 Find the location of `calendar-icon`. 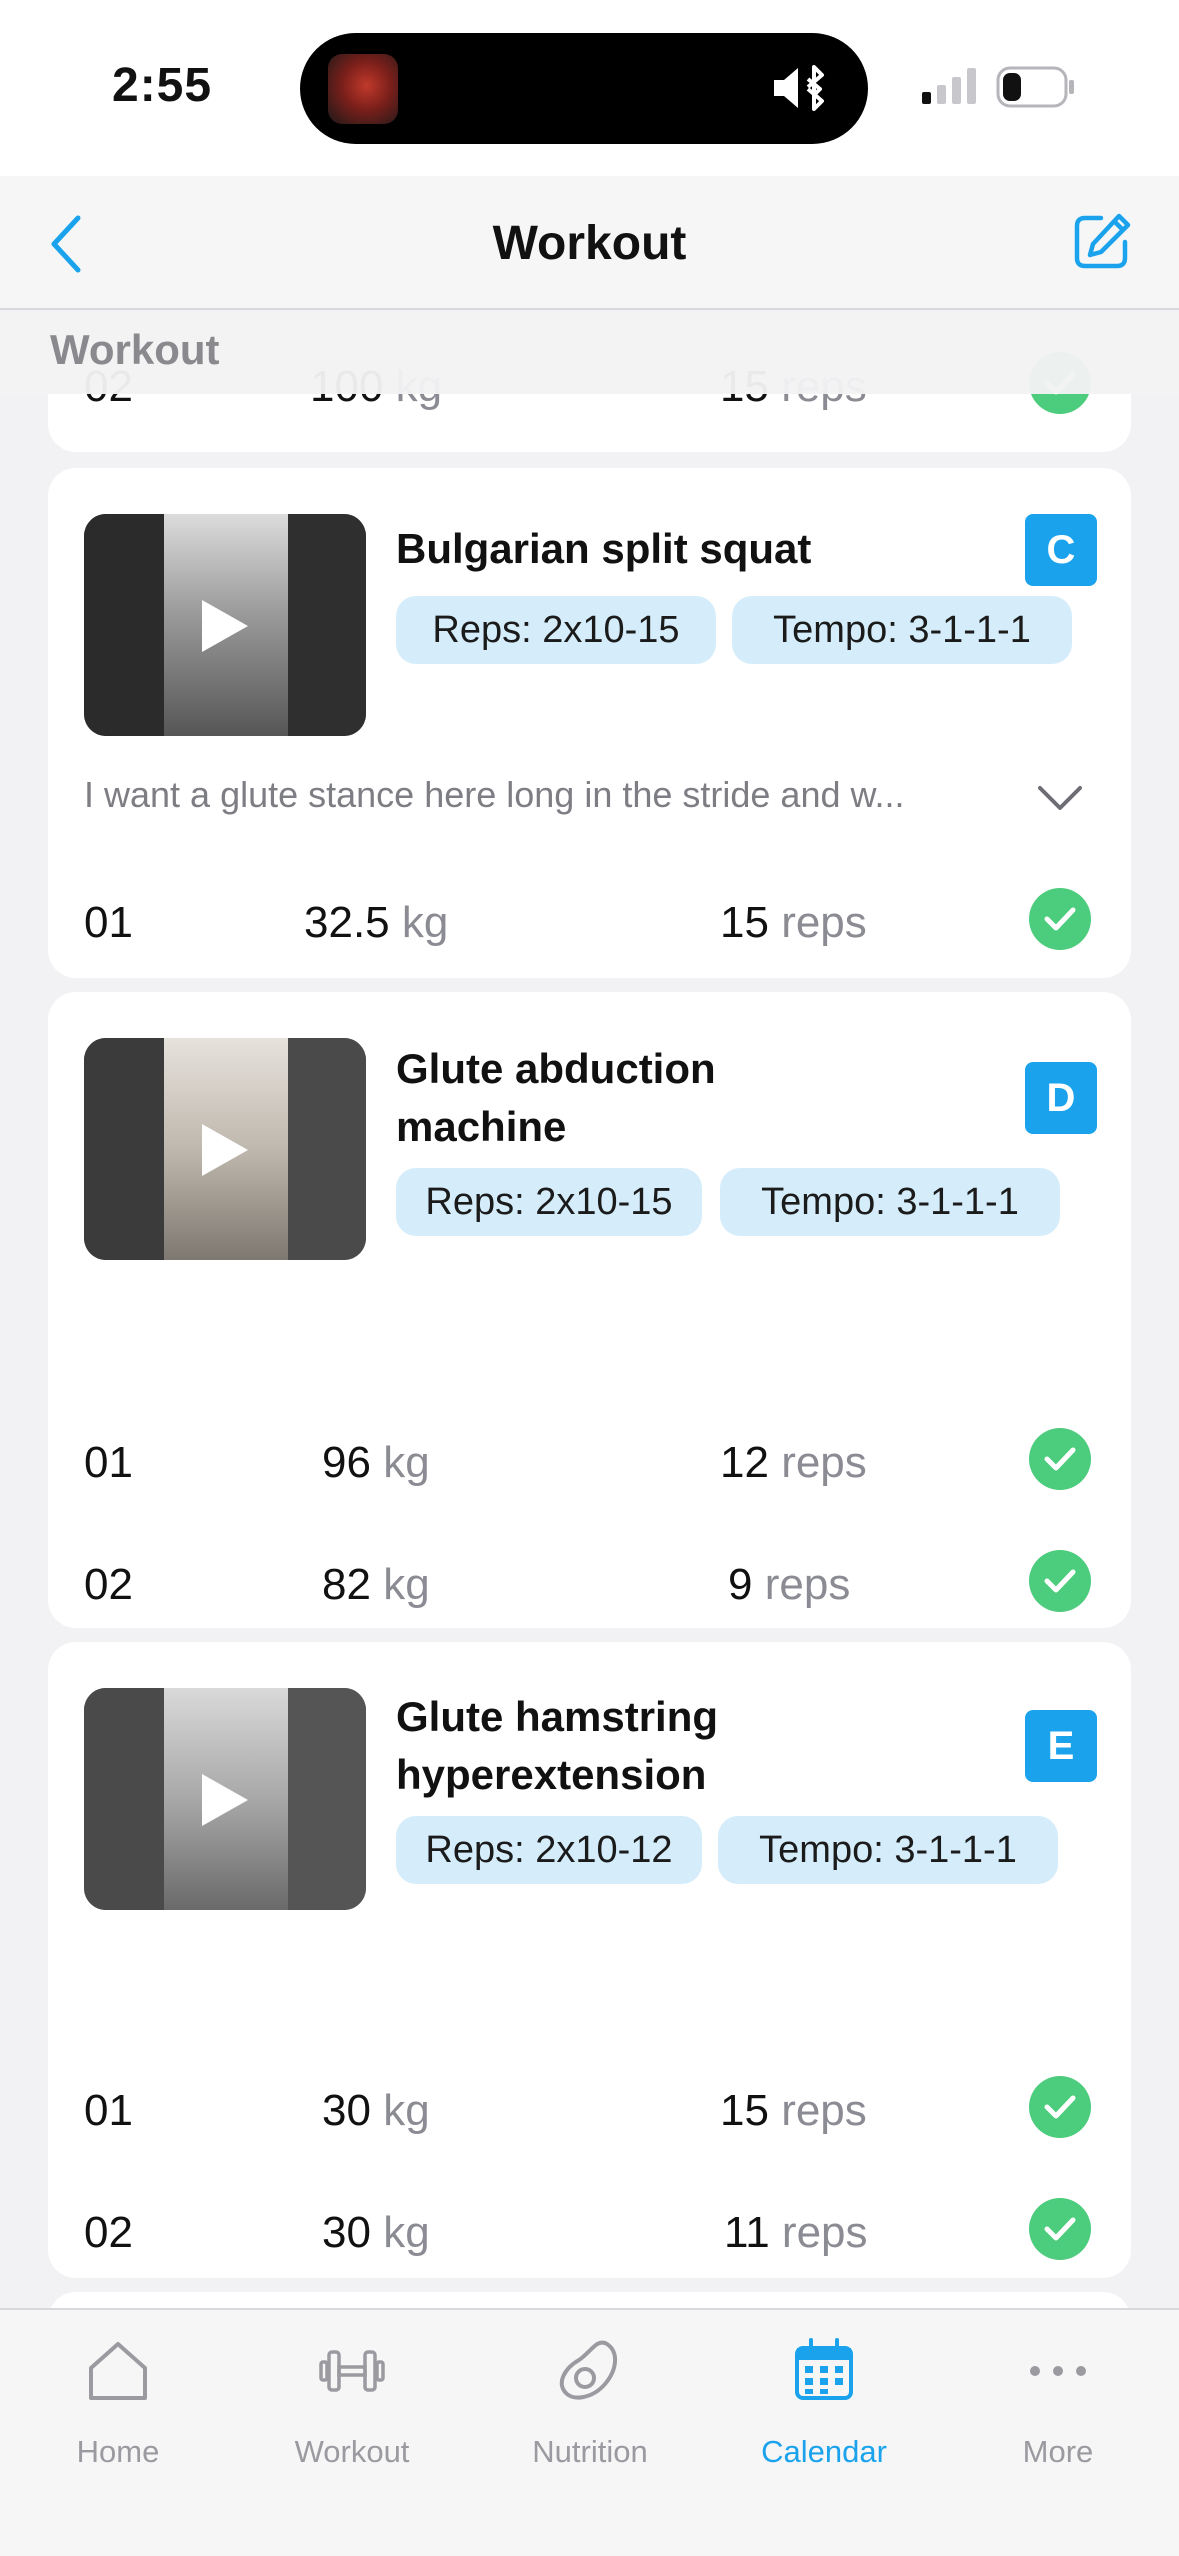

calendar-icon is located at coordinates (824, 2376).